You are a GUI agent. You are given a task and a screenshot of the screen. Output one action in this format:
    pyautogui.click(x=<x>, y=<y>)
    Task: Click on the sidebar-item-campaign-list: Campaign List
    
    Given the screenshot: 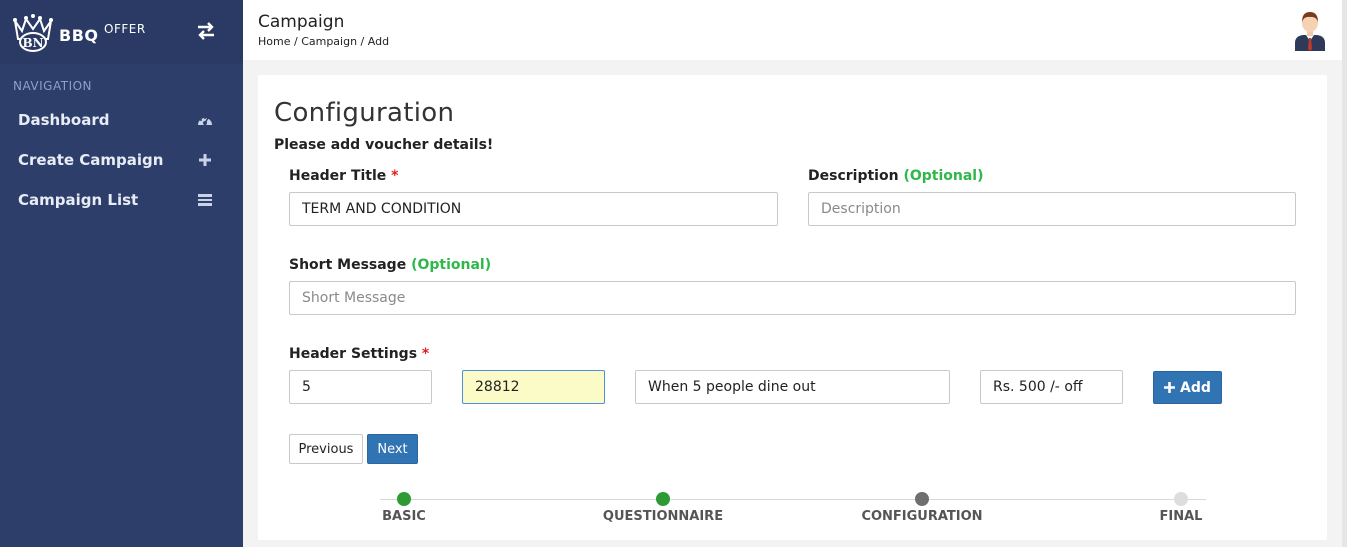 What is the action you would take?
    pyautogui.click(x=121, y=200)
    